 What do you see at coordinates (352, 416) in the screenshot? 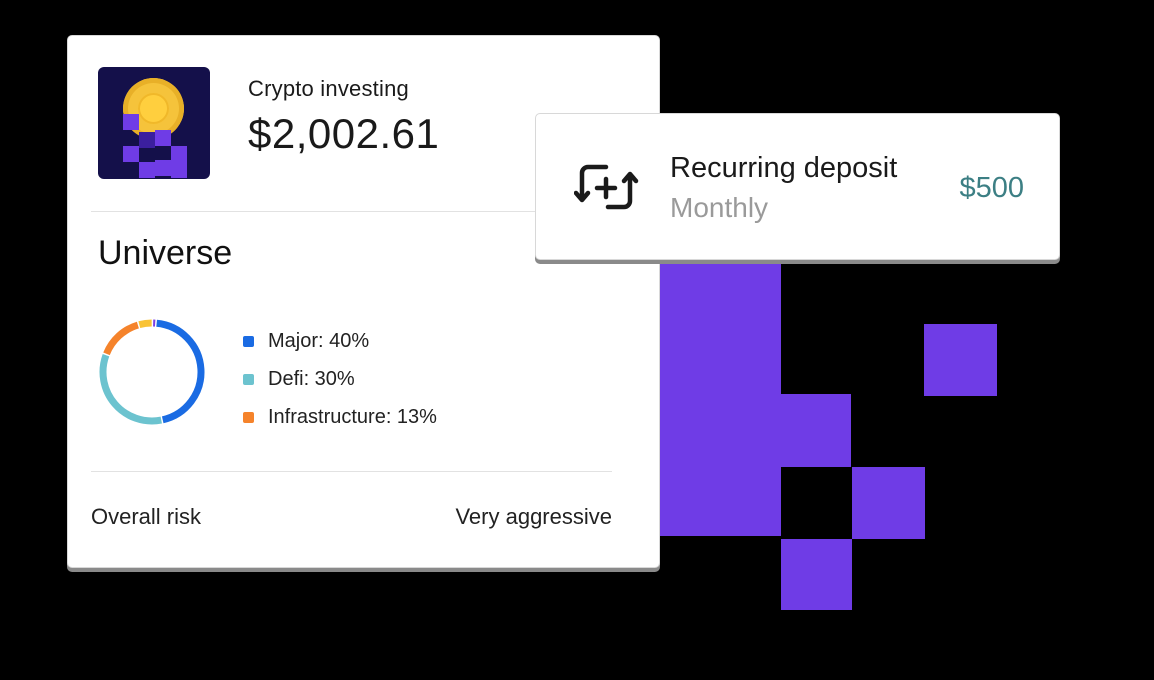
I see `legend-label: Infrastructure: 13%` at bounding box center [352, 416].